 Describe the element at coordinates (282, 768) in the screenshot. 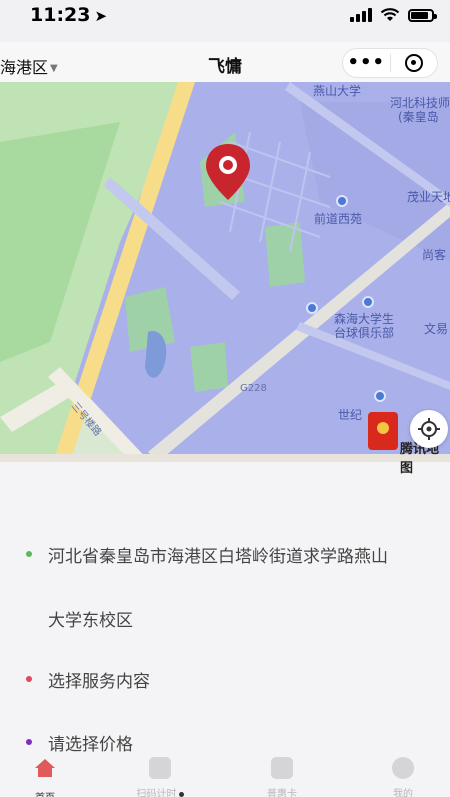

I see `card-icon` at that location.